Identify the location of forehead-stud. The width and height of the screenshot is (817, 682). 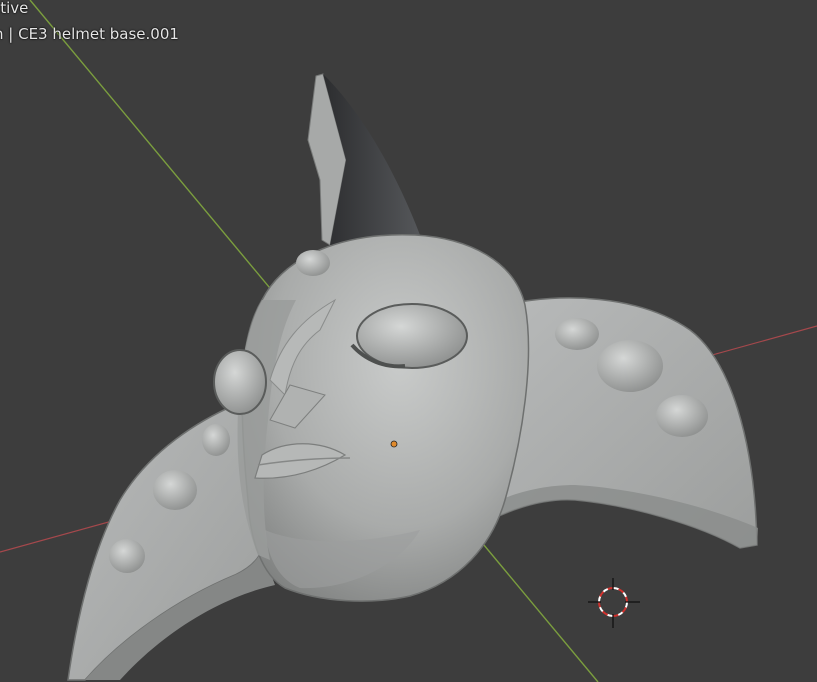
(313, 263).